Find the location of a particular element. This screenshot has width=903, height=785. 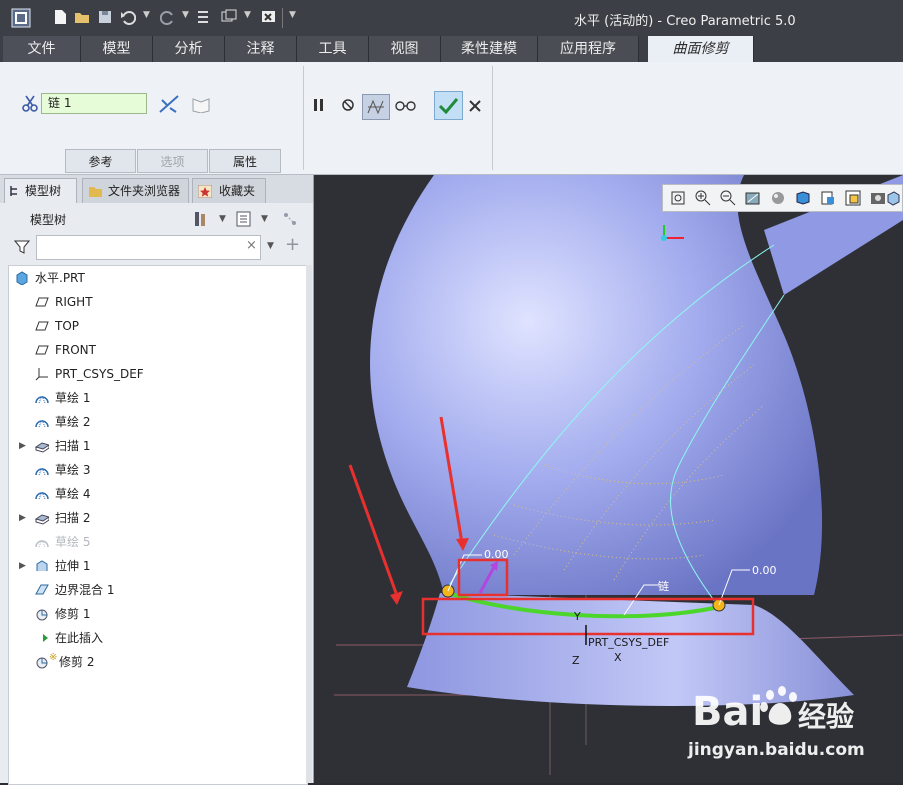

zoom-out-icon is located at coordinates (728, 198).